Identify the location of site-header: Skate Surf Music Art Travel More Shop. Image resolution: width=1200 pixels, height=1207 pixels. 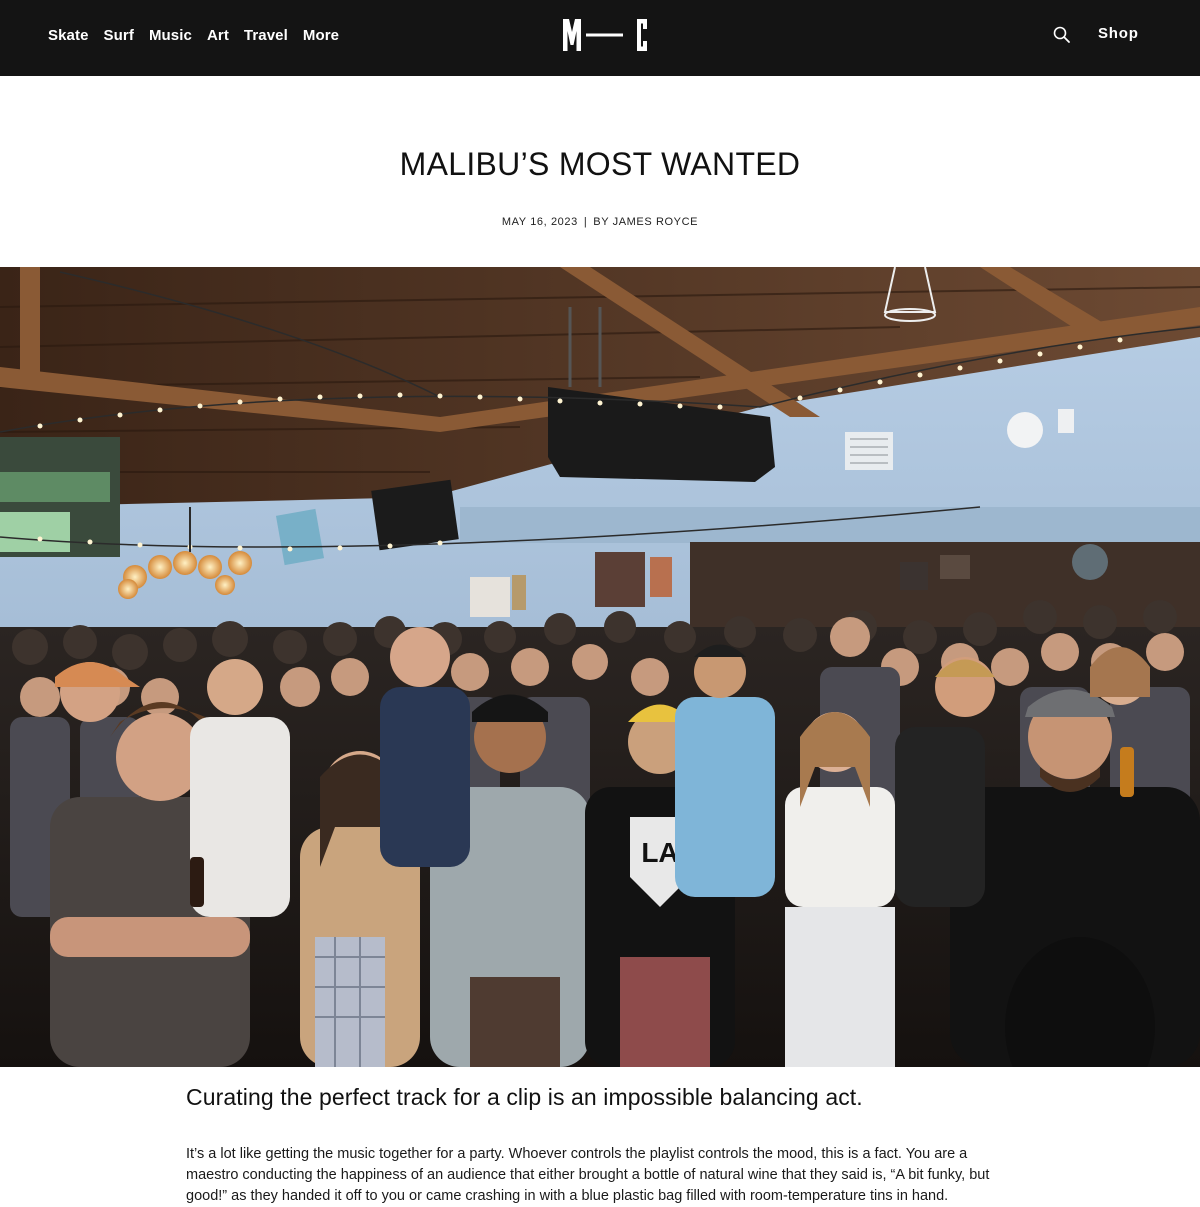
(600, 38).